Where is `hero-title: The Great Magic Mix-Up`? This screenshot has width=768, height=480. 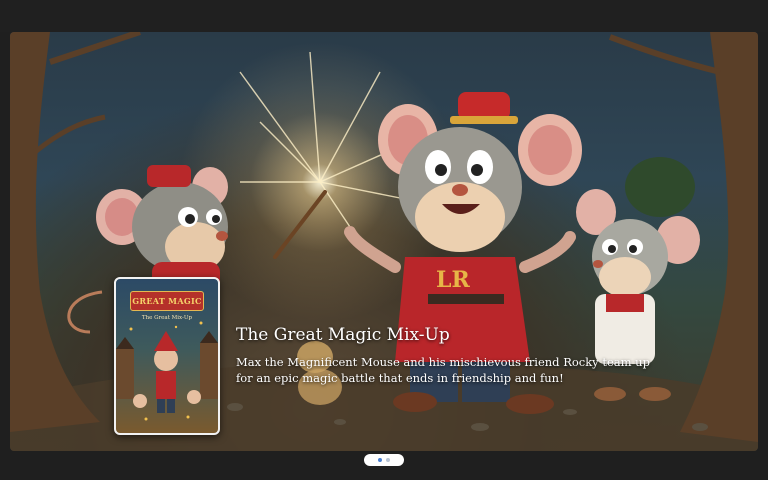
hero-title: The Great Magic Mix-Up is located at coordinates (343, 335).